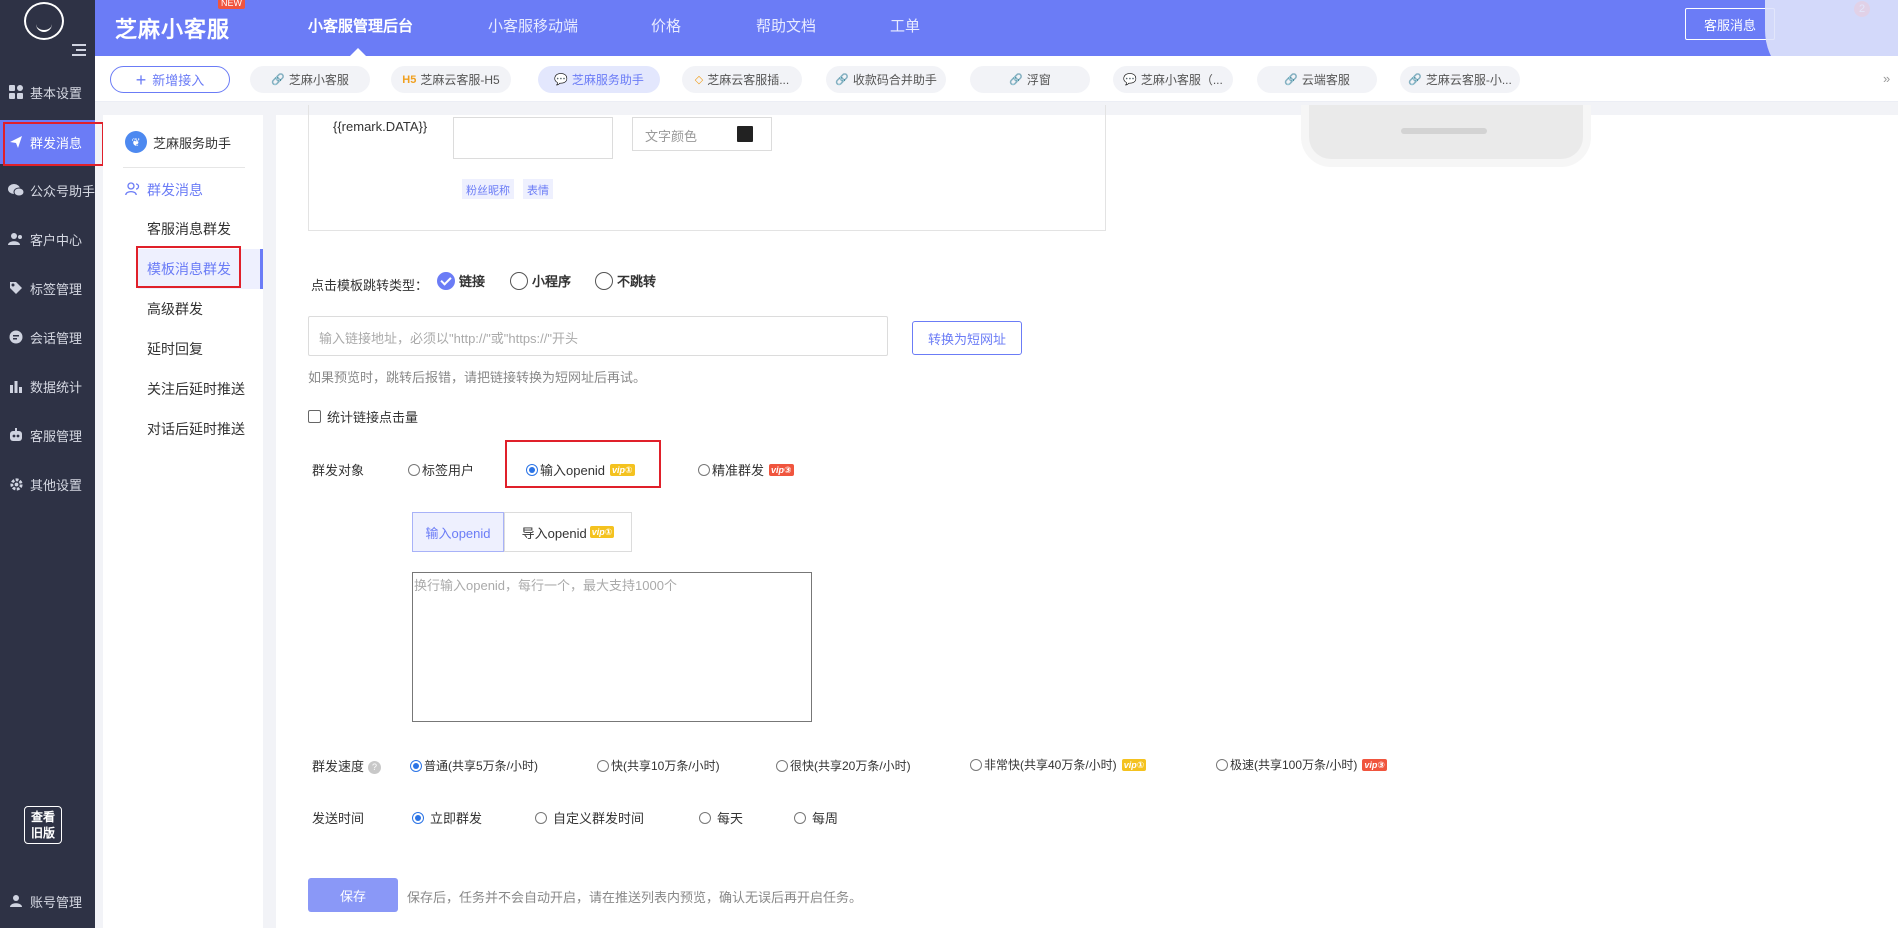  I want to click on nav-mobile: 小客服移动端, so click(533, 25).